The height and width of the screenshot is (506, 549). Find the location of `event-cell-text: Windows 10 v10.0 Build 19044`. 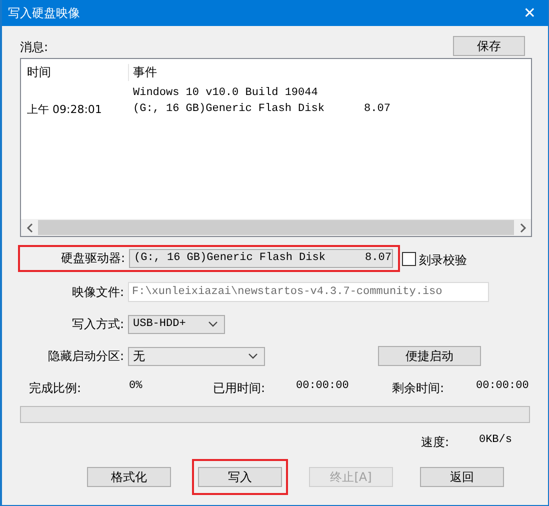

event-cell-text: Windows 10 v10.0 Build 19044 is located at coordinates (225, 93).